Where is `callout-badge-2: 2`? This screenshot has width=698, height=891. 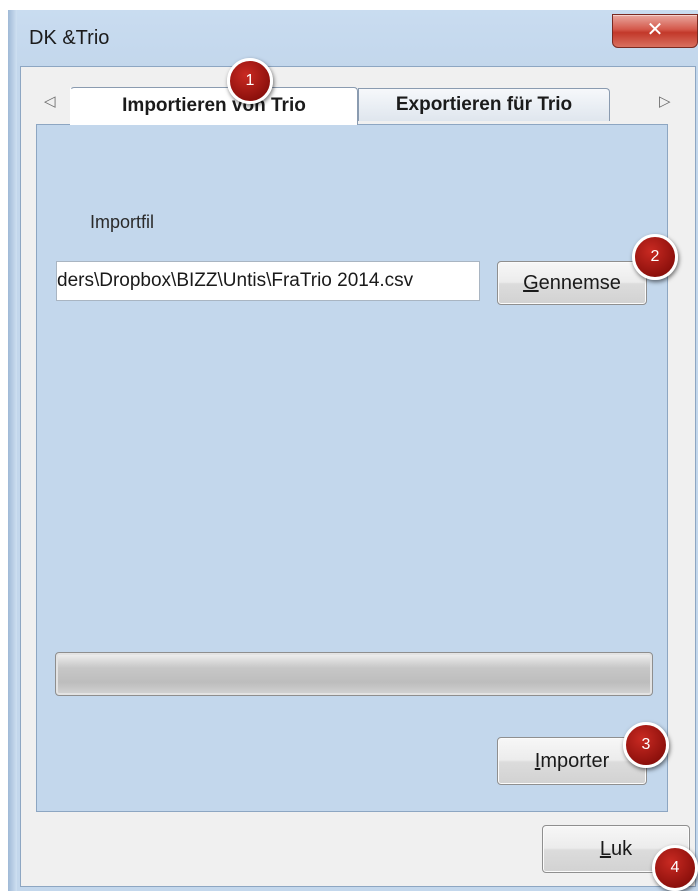
callout-badge-2: 2 is located at coordinates (655, 257).